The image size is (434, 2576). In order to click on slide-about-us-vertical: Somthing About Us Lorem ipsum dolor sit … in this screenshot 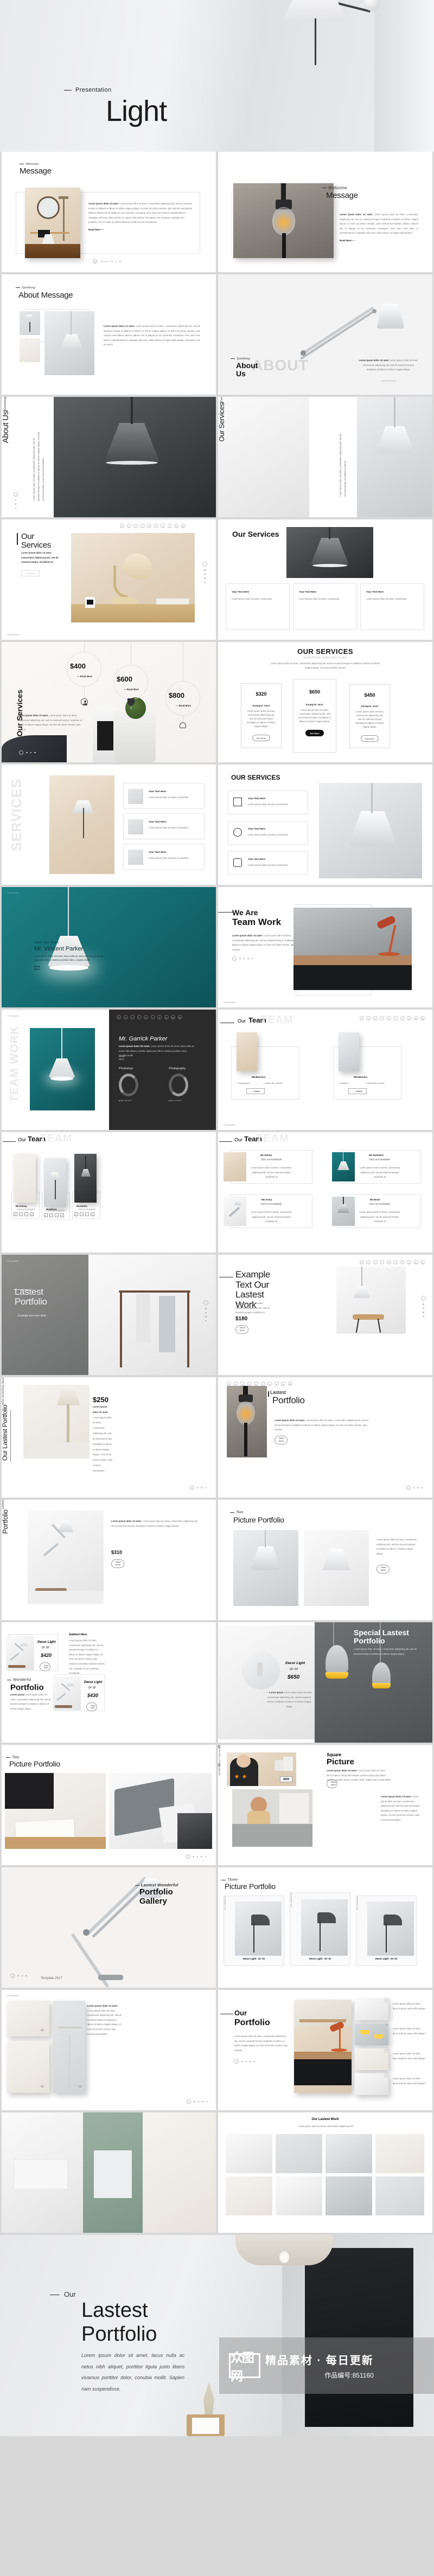, I will do `click(109, 457)`.